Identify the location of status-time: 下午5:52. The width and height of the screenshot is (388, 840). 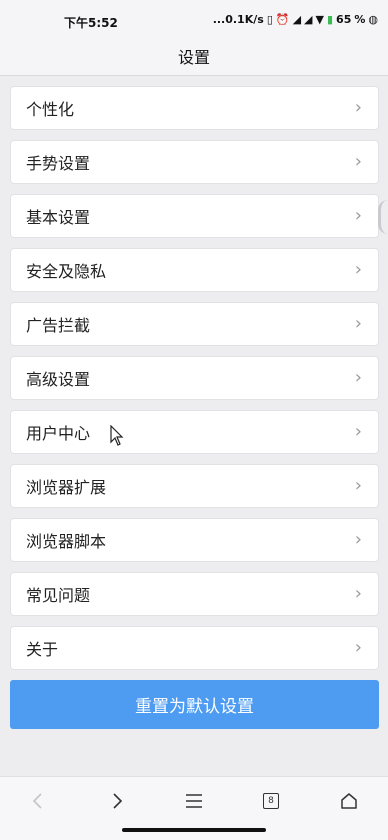
(91, 23).